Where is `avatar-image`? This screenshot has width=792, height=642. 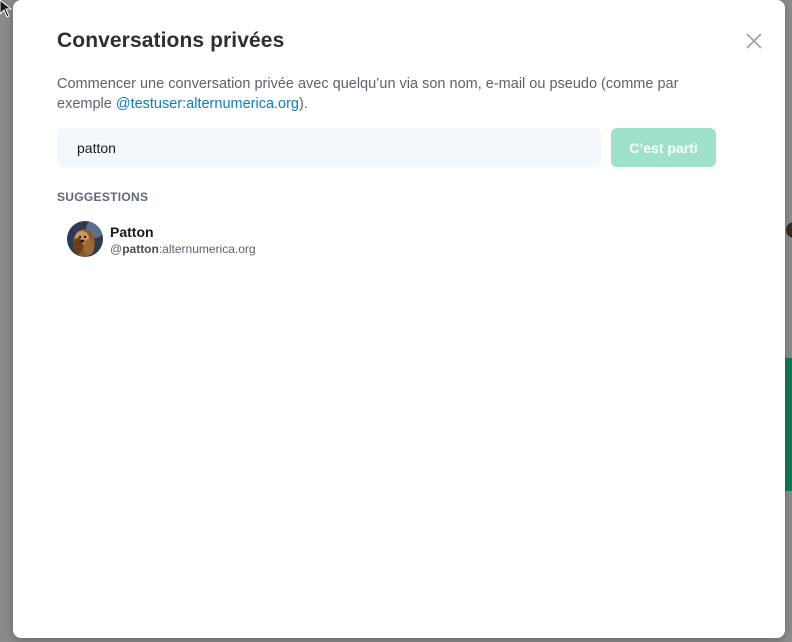 avatar-image is located at coordinates (85, 239).